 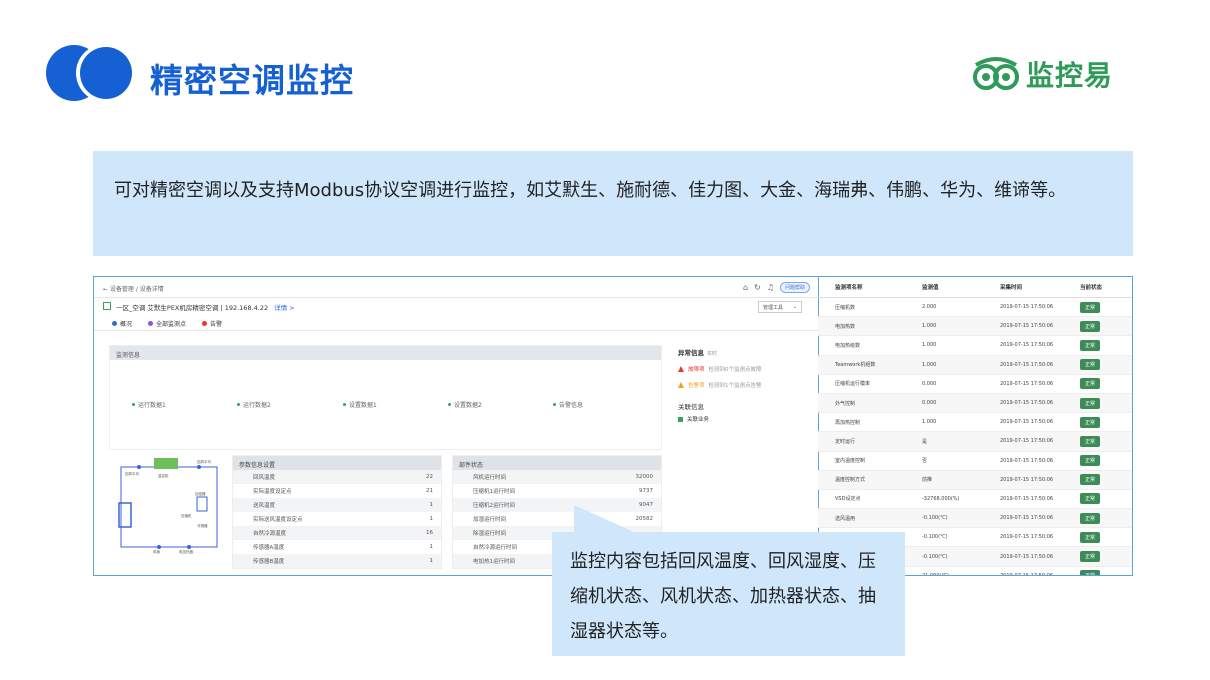 What do you see at coordinates (975, 403) in the screenshot?
I see `table-row: 外气控制 0.000 2019-07-15 17:50:06 正常` at bounding box center [975, 403].